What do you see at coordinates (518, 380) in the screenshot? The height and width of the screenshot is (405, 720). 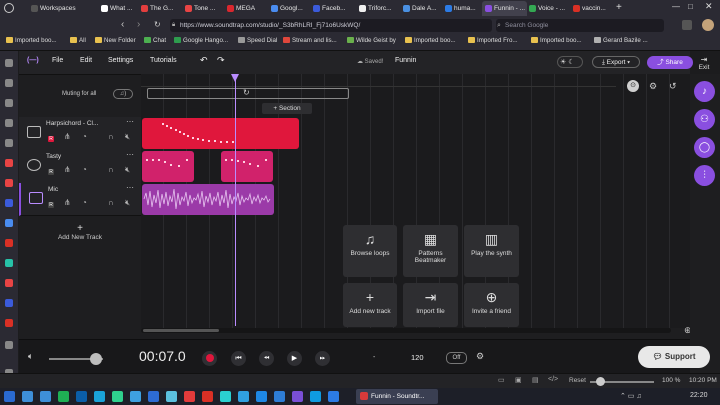 I see `tile-icon: ▣` at bounding box center [518, 380].